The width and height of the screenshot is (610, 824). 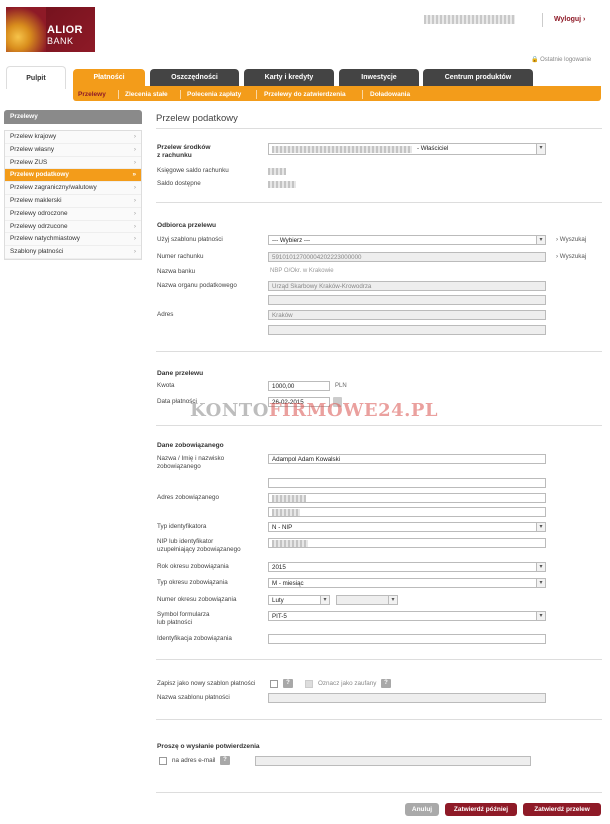 I want to click on template-name-field, so click(x=407, y=698).